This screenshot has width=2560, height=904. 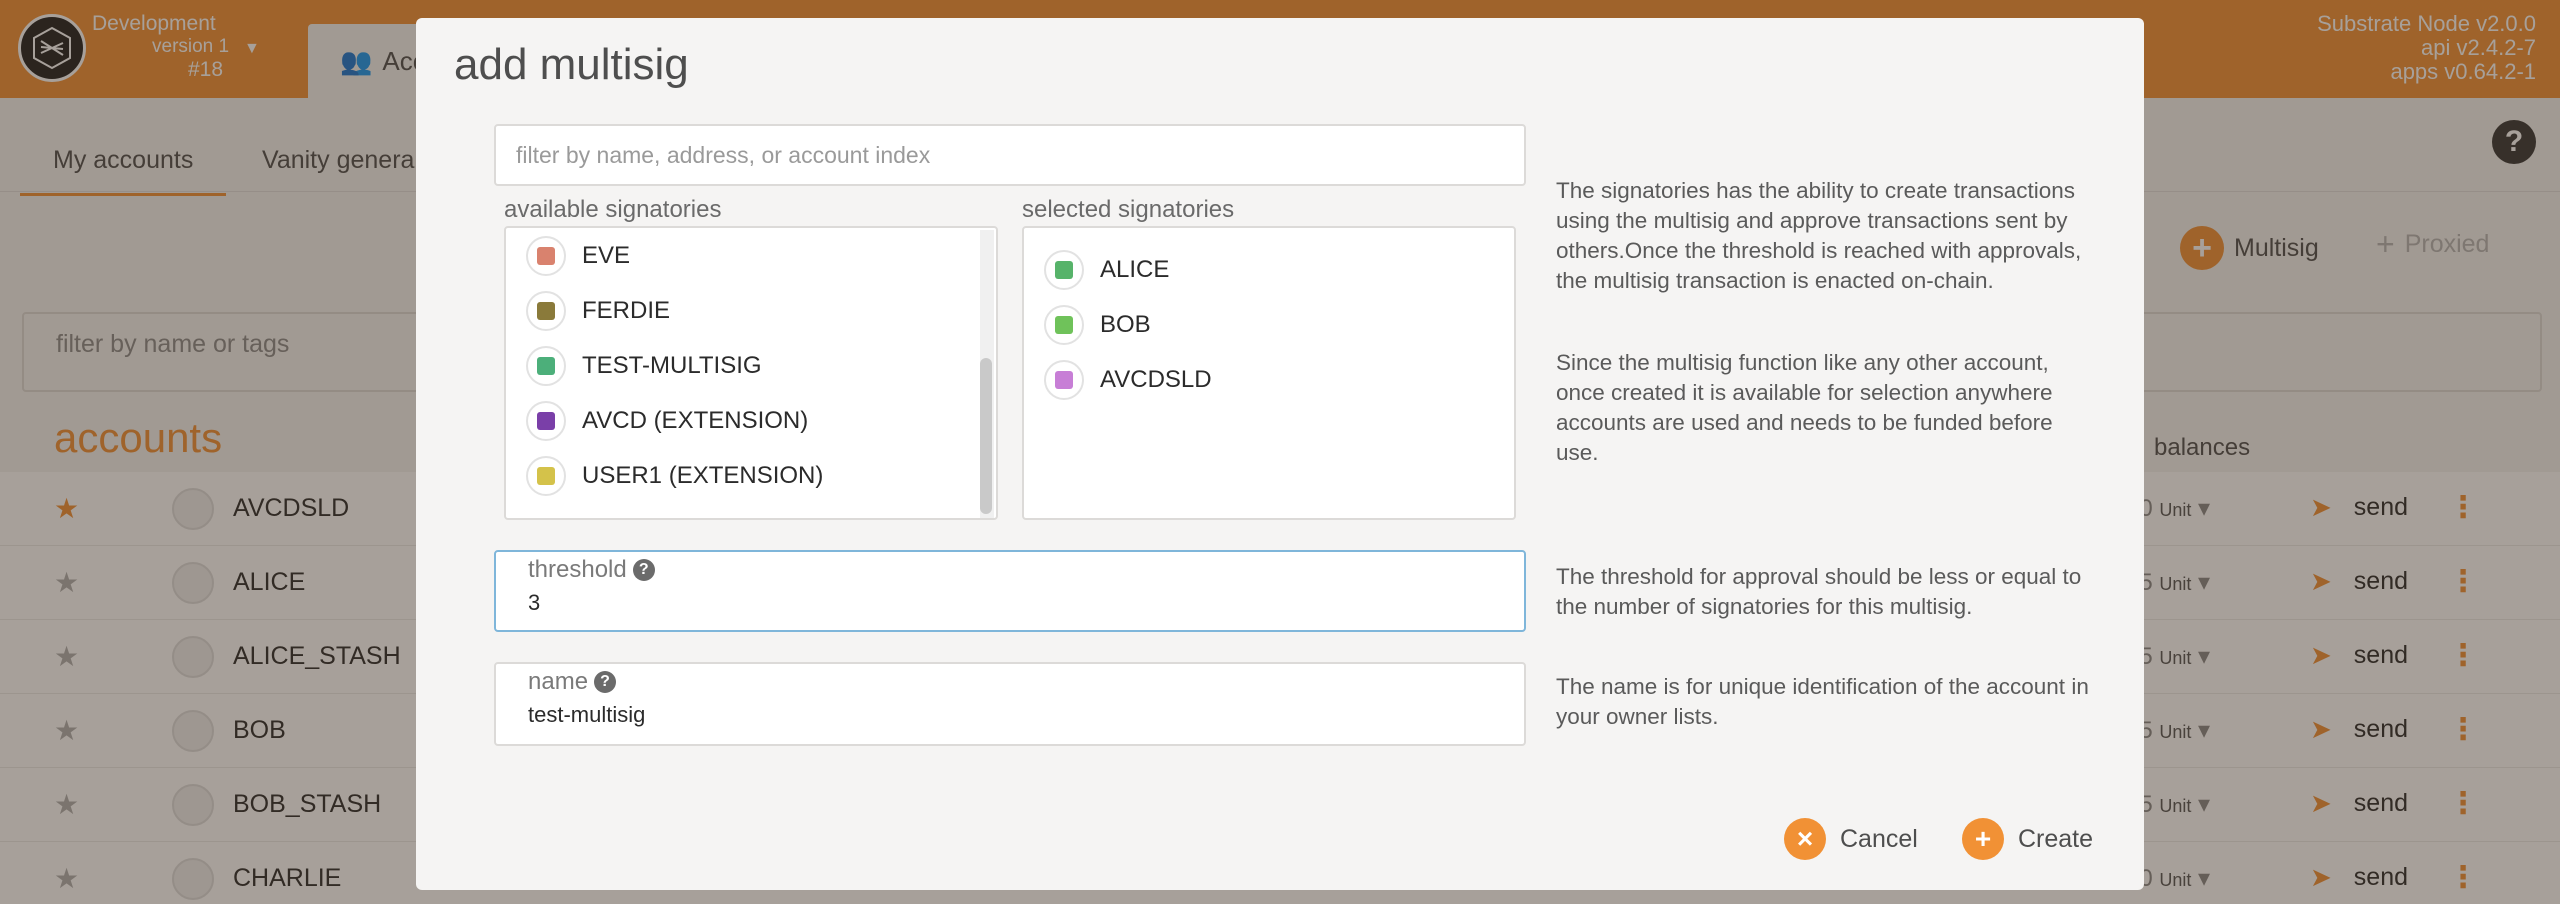 What do you see at coordinates (1269, 269) in the screenshot?
I see `signatory-item: ALICE` at bounding box center [1269, 269].